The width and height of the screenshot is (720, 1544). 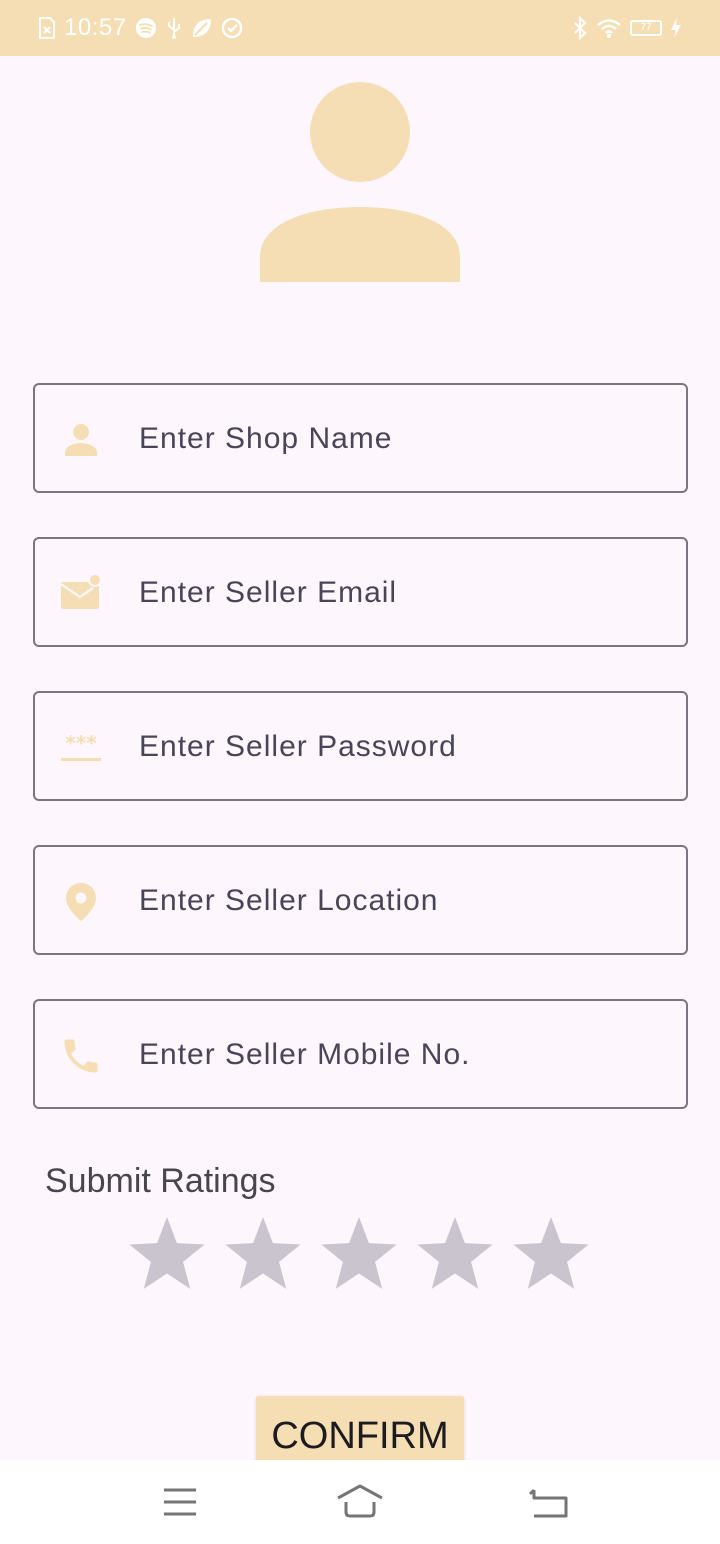 What do you see at coordinates (167, 1253) in the screenshot?
I see `star-1-icon` at bounding box center [167, 1253].